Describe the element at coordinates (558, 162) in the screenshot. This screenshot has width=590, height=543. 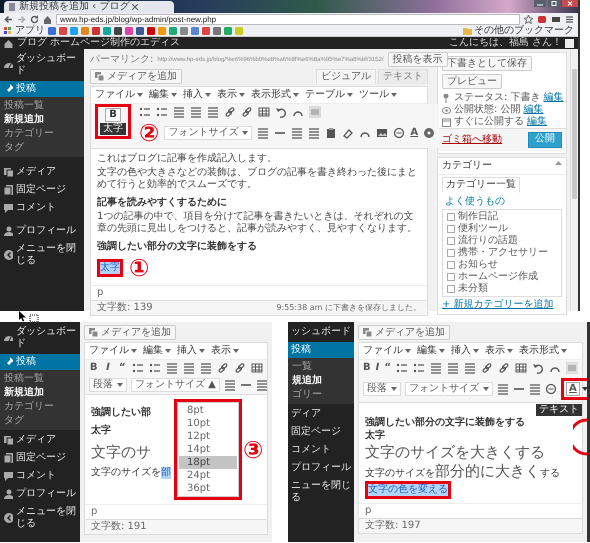
I see `collapse-arrow-icon` at that location.